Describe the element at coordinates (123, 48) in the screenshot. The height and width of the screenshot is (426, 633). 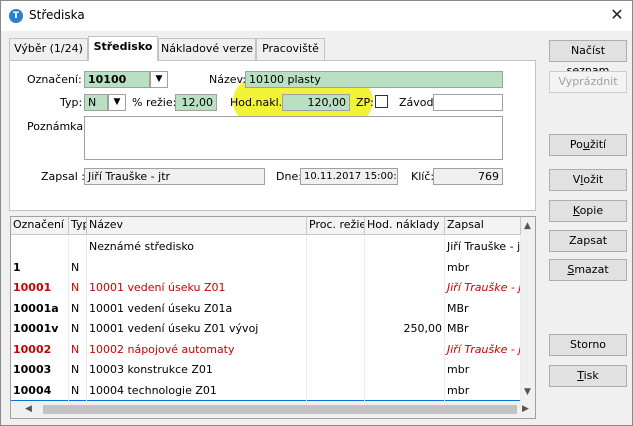
I see `tab-stredisko: Středisko` at that location.